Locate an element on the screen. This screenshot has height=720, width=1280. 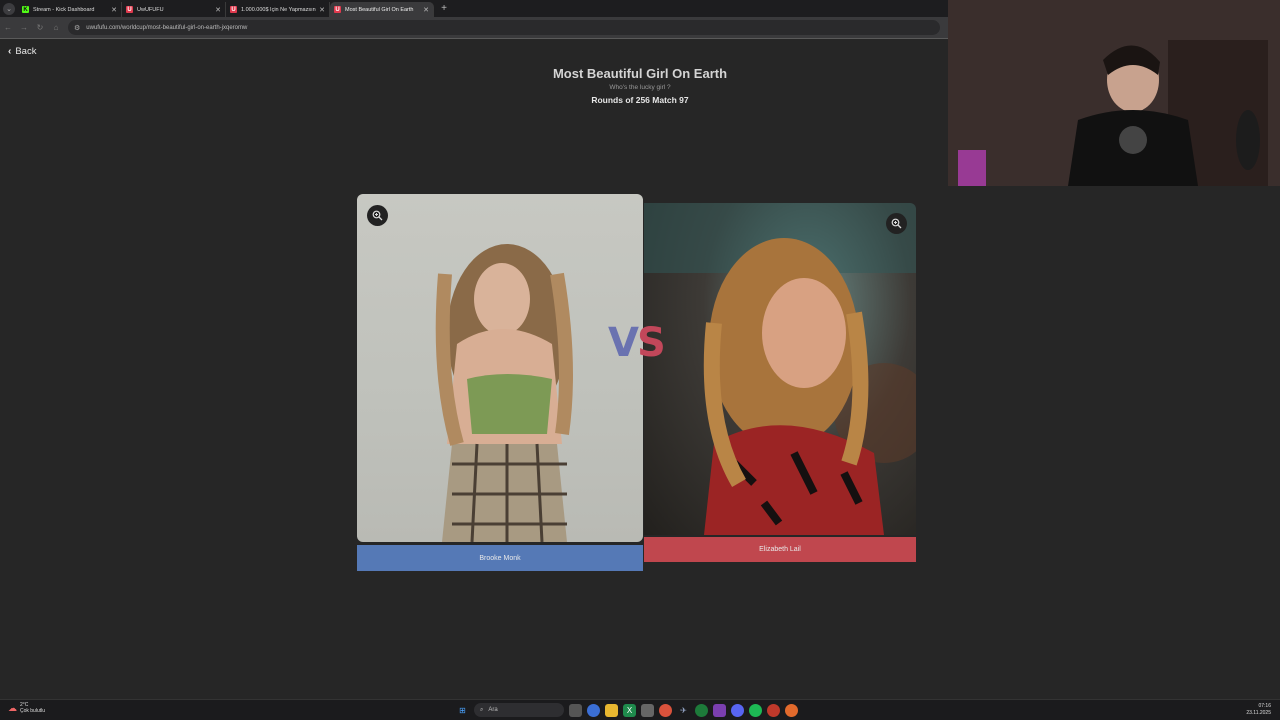
tab-label: Stream - Kick Dashboard is located at coordinates (64, 9).